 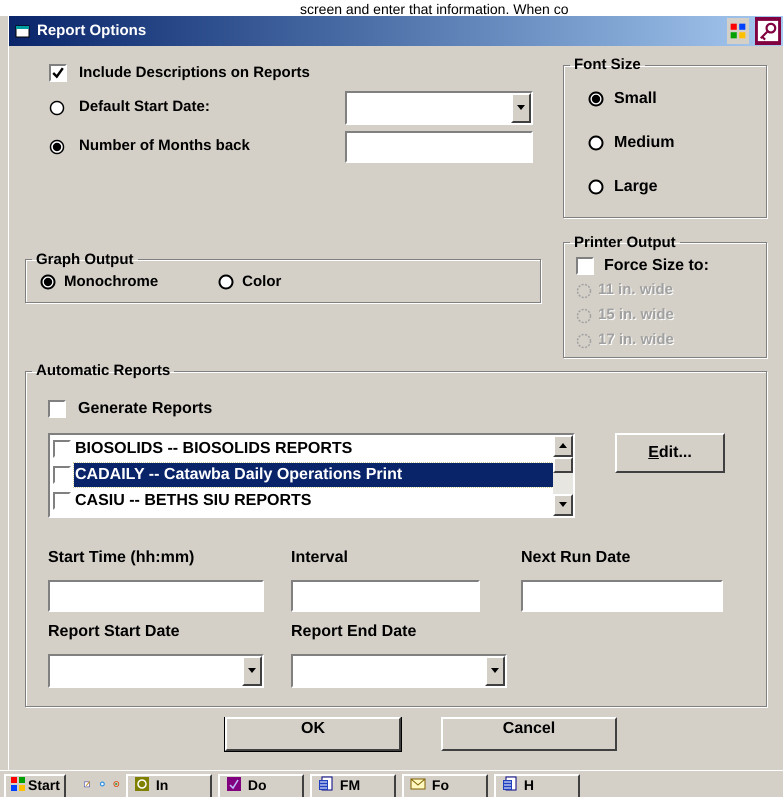 What do you see at coordinates (434, 9) in the screenshot?
I see `document-text: screen and enter that information. When co` at bounding box center [434, 9].